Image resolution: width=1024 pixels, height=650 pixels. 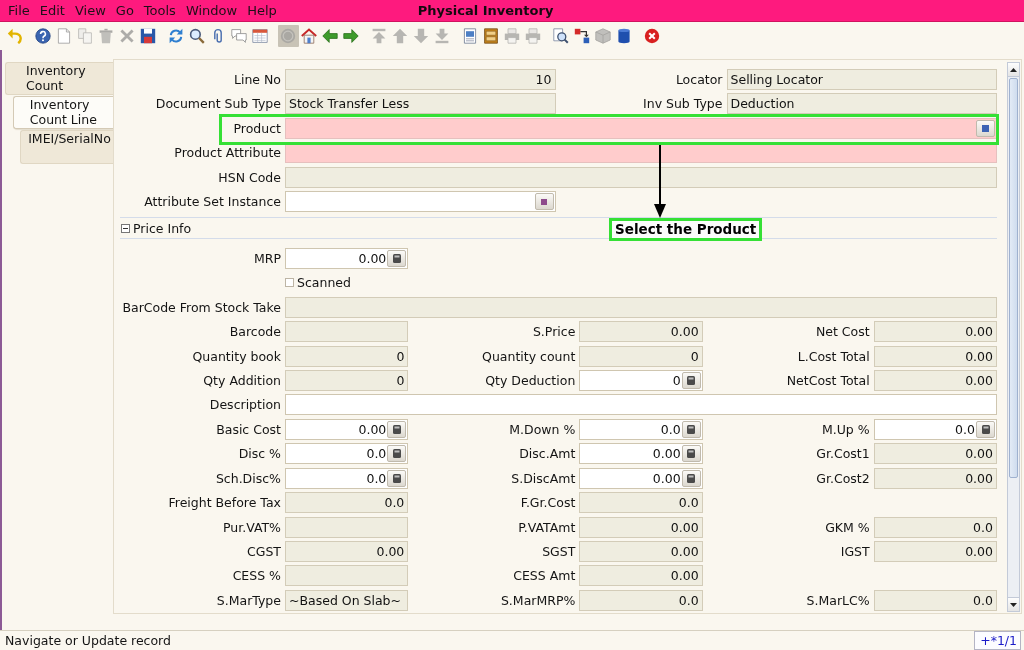 I want to click on lookup-button, so click(x=985, y=128).